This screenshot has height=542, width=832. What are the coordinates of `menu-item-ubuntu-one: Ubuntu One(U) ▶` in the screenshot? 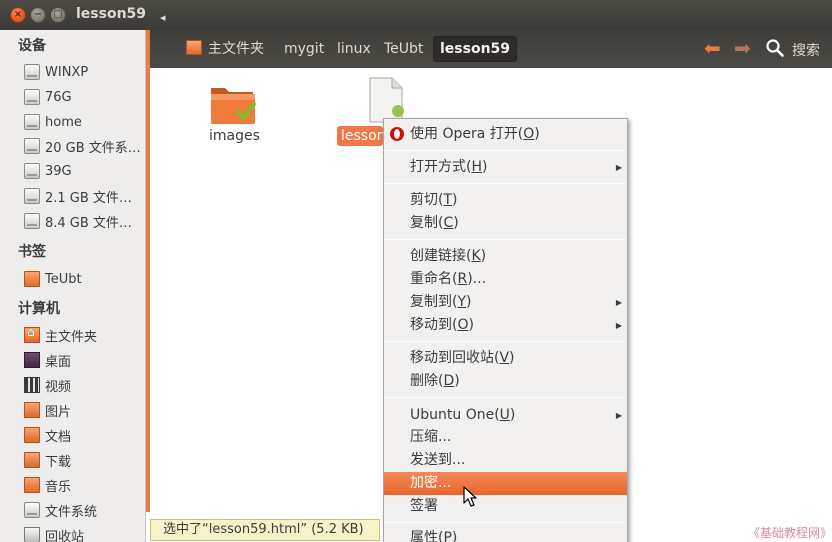 It's located at (505, 415).